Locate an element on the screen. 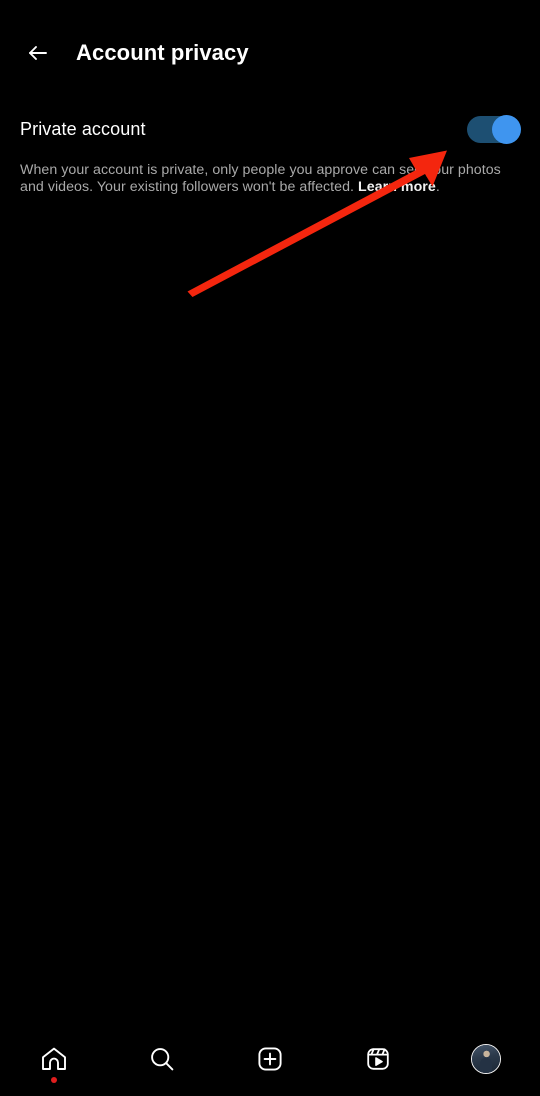 This screenshot has width=540, height=1096. plus-square-icon is located at coordinates (270, 1059).